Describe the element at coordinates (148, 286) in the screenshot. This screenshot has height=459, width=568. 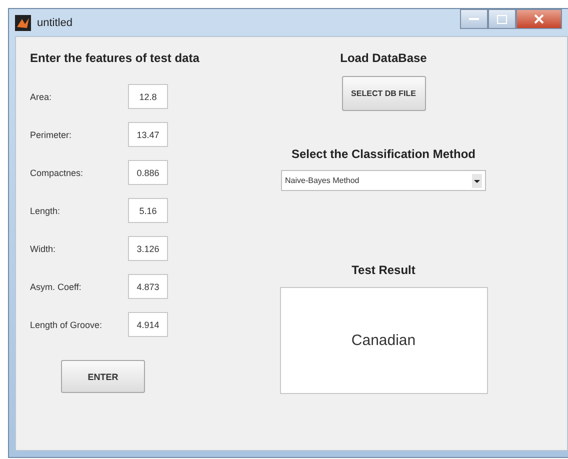
I see `input-field: 4.873` at that location.